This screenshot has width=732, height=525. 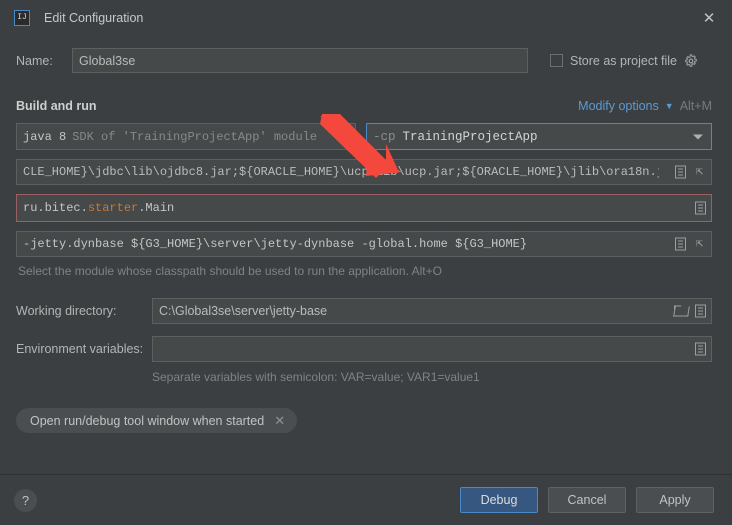 I want to click on working-directory-label: Working directory:, so click(x=66, y=311).